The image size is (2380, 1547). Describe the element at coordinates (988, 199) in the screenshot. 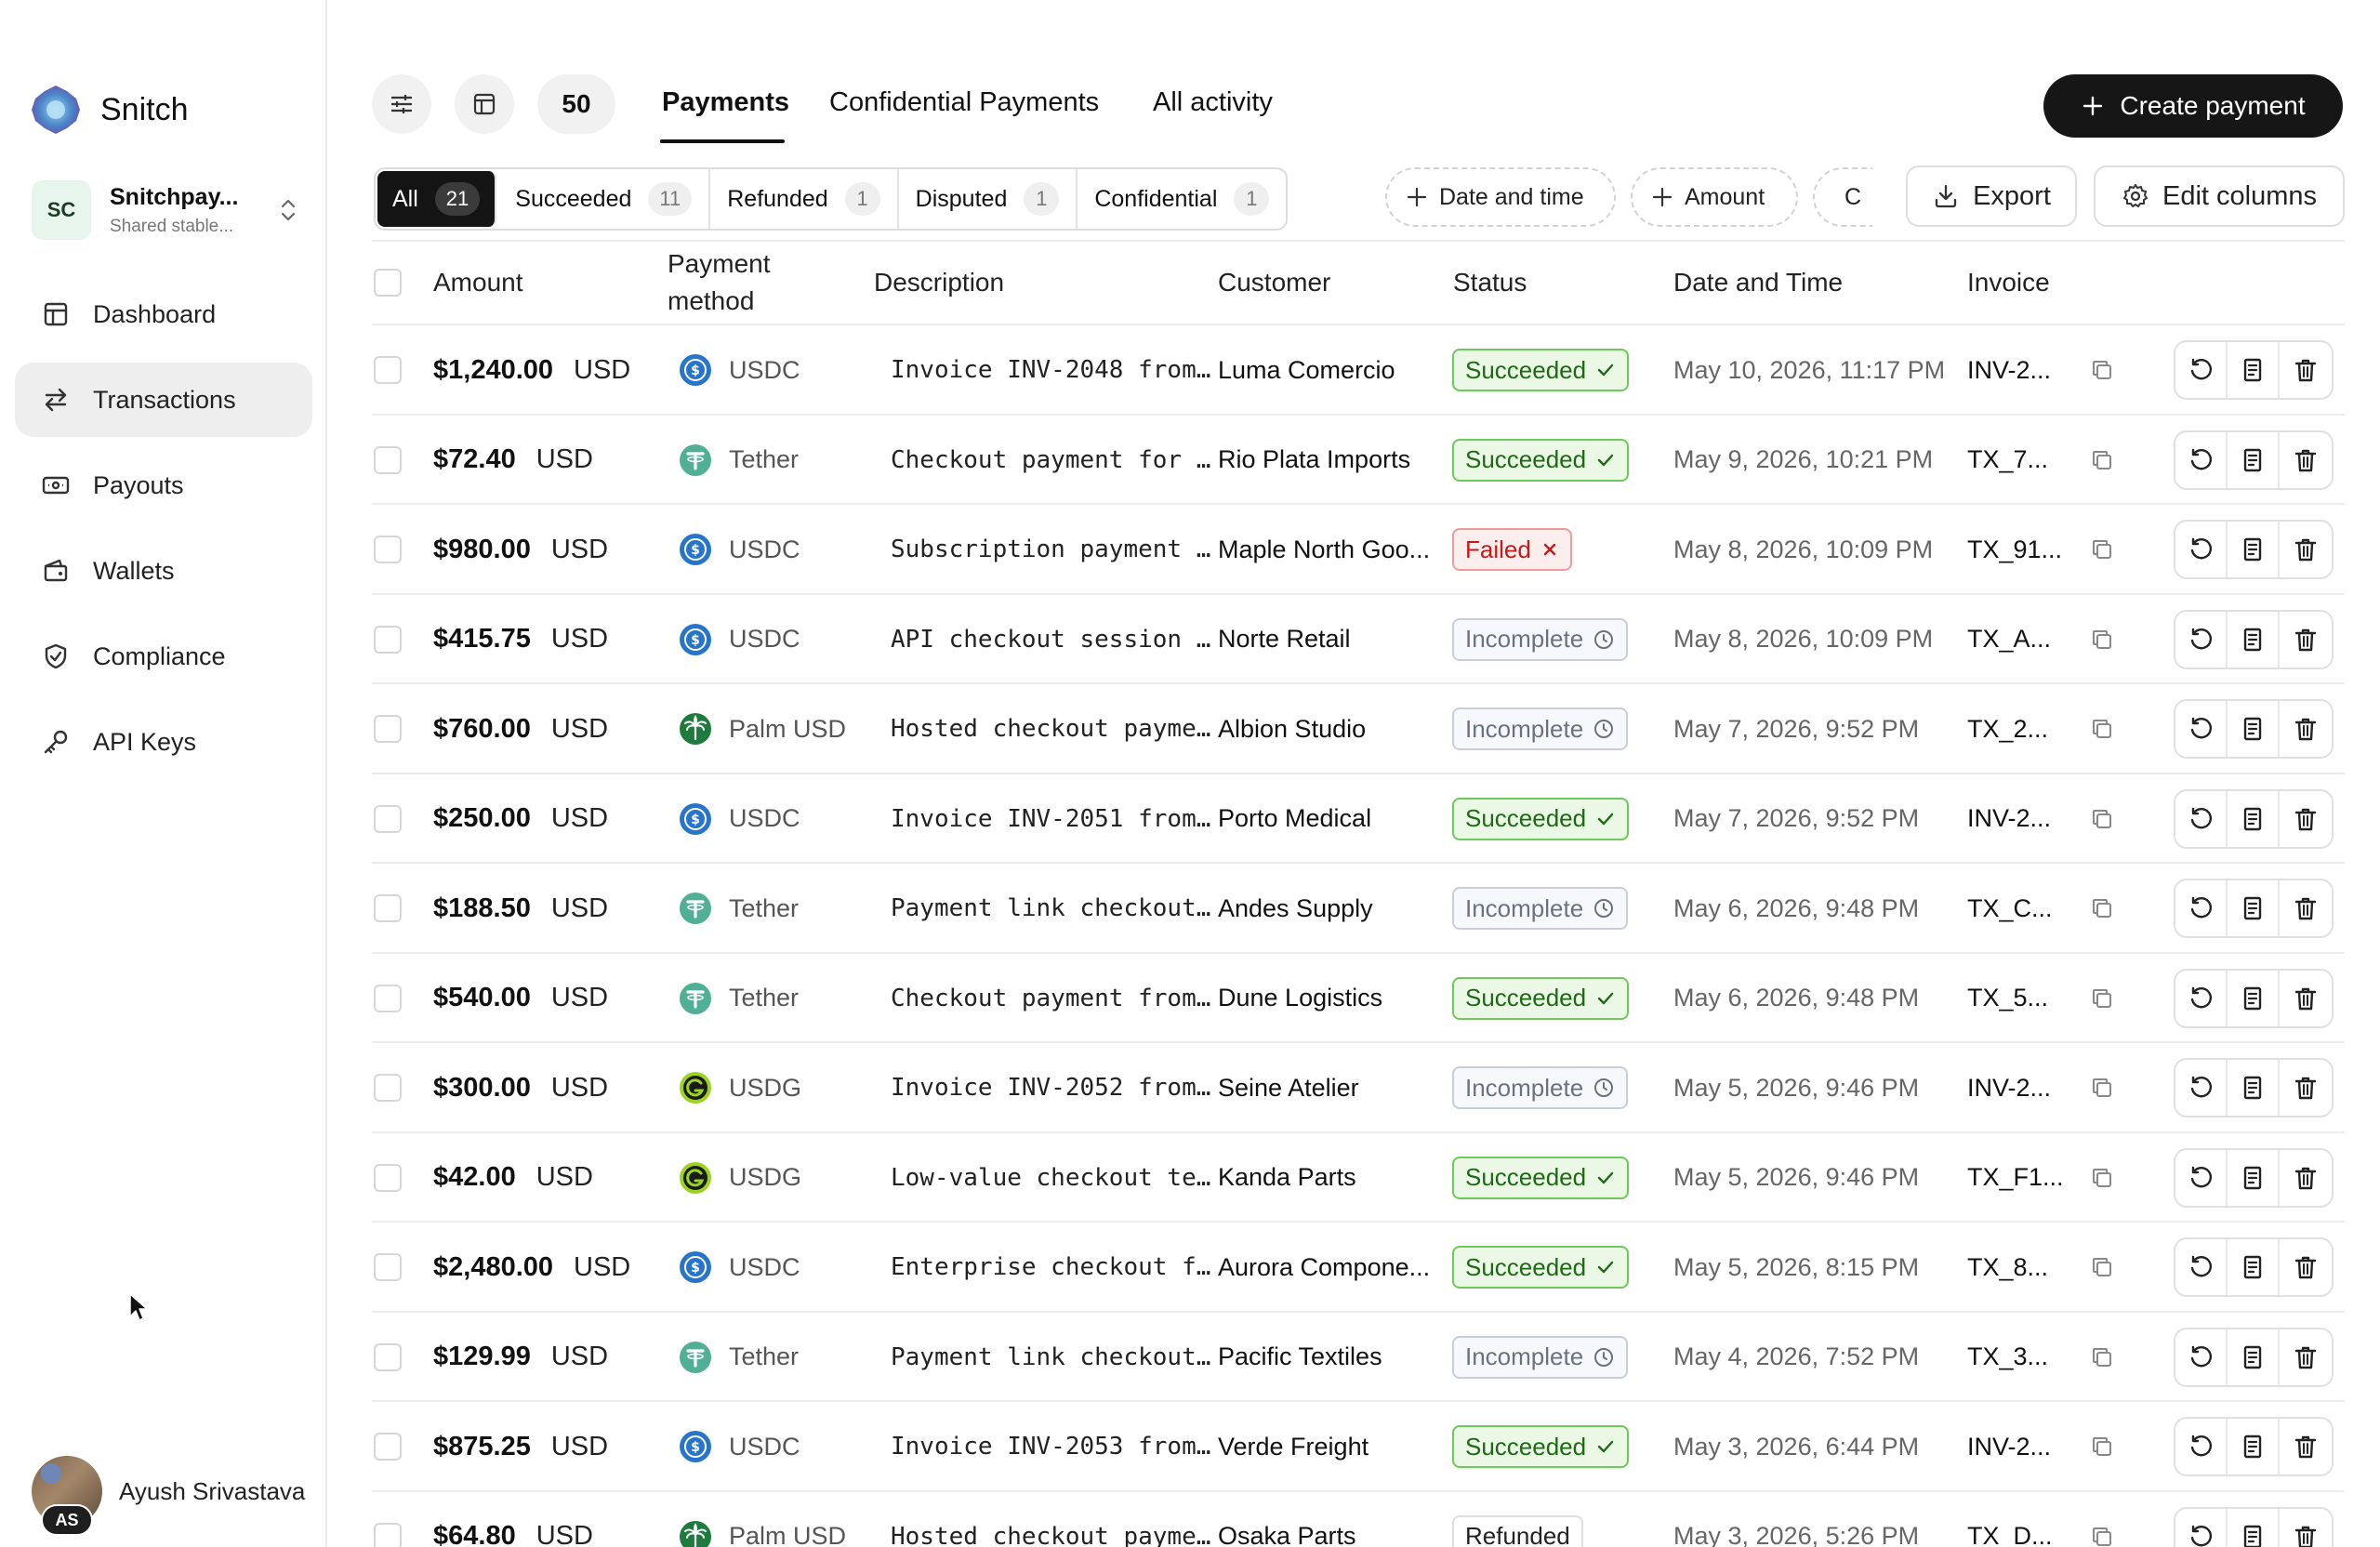

I see `segment-disputed: Disputed 1` at that location.